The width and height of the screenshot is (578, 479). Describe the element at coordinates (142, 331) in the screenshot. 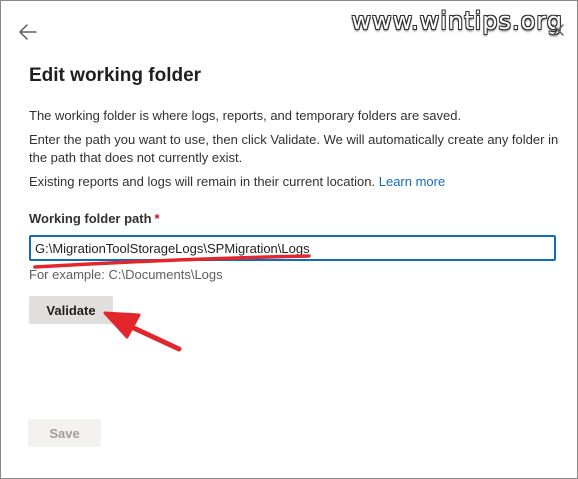

I see `annotation-arrow-icon` at that location.